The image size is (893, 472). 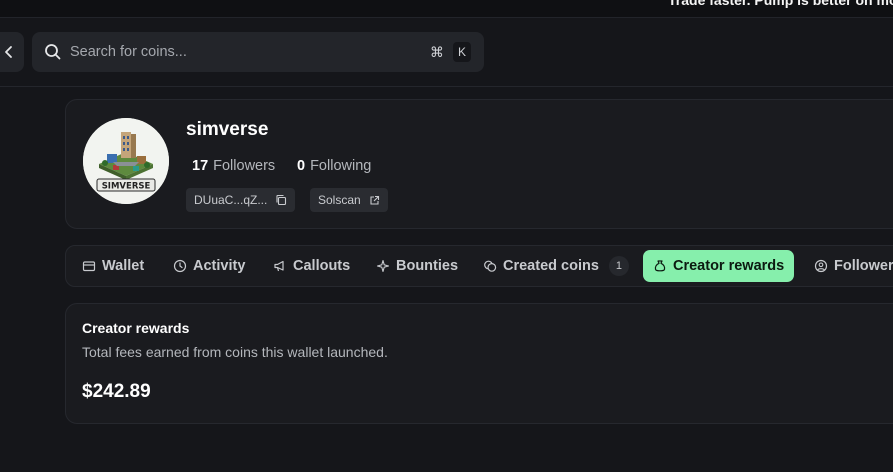 I want to click on following-label: Following, so click(x=341, y=166).